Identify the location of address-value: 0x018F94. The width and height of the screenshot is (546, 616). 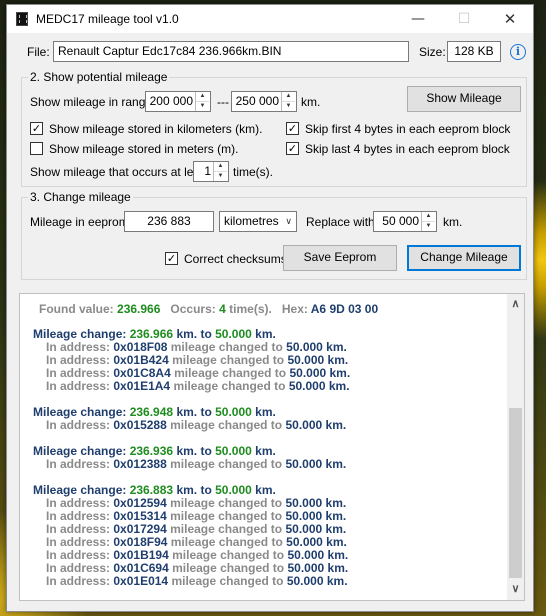
(140, 542).